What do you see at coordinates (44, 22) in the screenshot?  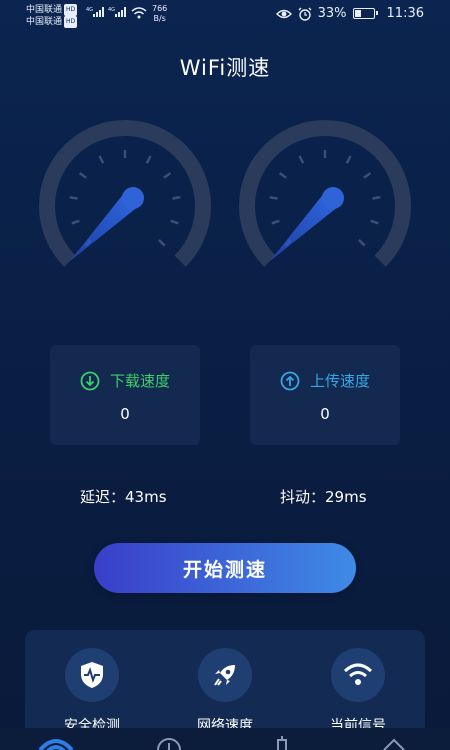 I see `carrier-2: 中国联通` at bounding box center [44, 22].